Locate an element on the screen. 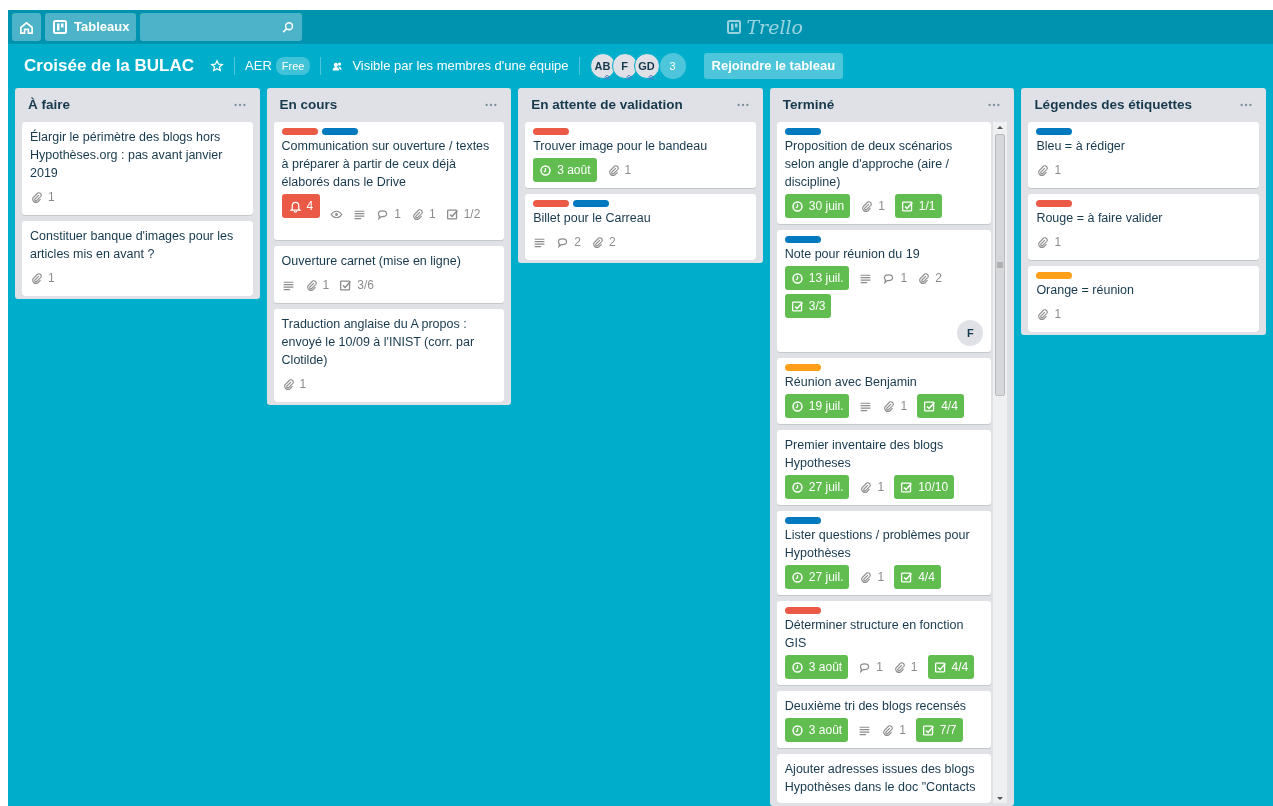 Image resolution: width=1273 pixels, height=806 pixels. card: Premier inventaire des blogs Hypotheses 27 juil. 1 10/10 is located at coordinates (884, 467).